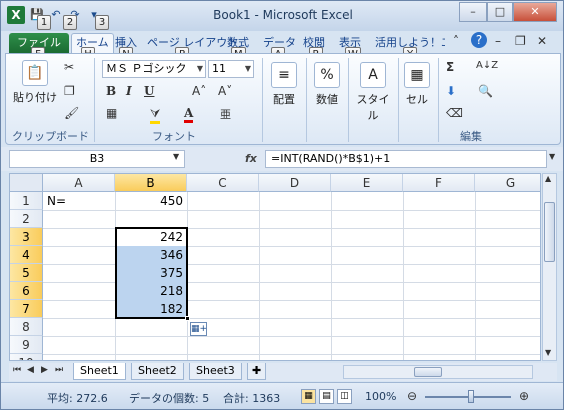  Describe the element at coordinates (251, 158) in the screenshot. I see `insert-function-button: fx` at that location.